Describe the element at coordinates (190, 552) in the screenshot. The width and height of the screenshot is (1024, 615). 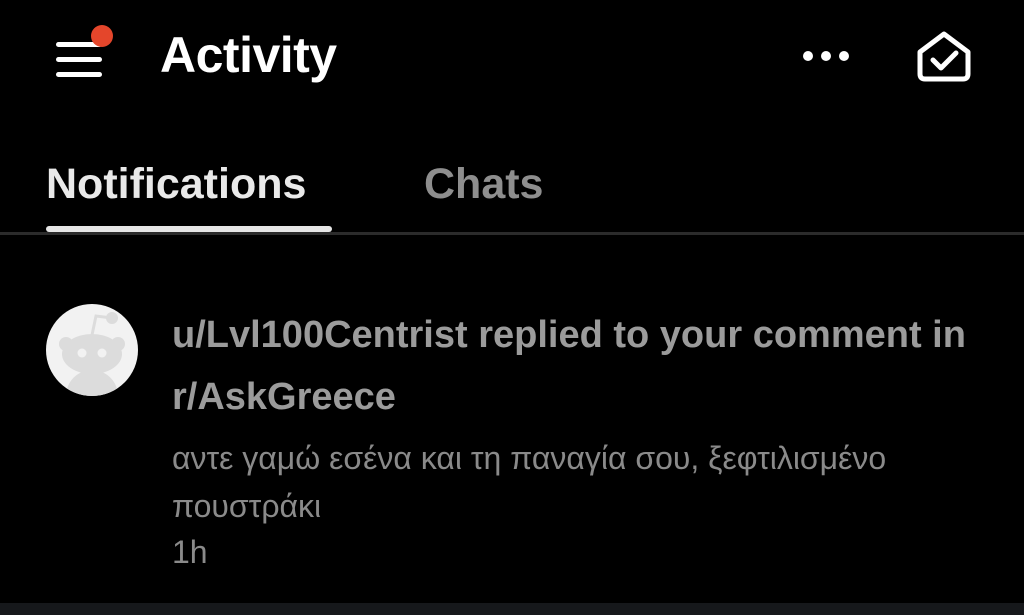
I see `notification-timestamp: 1h` at that location.